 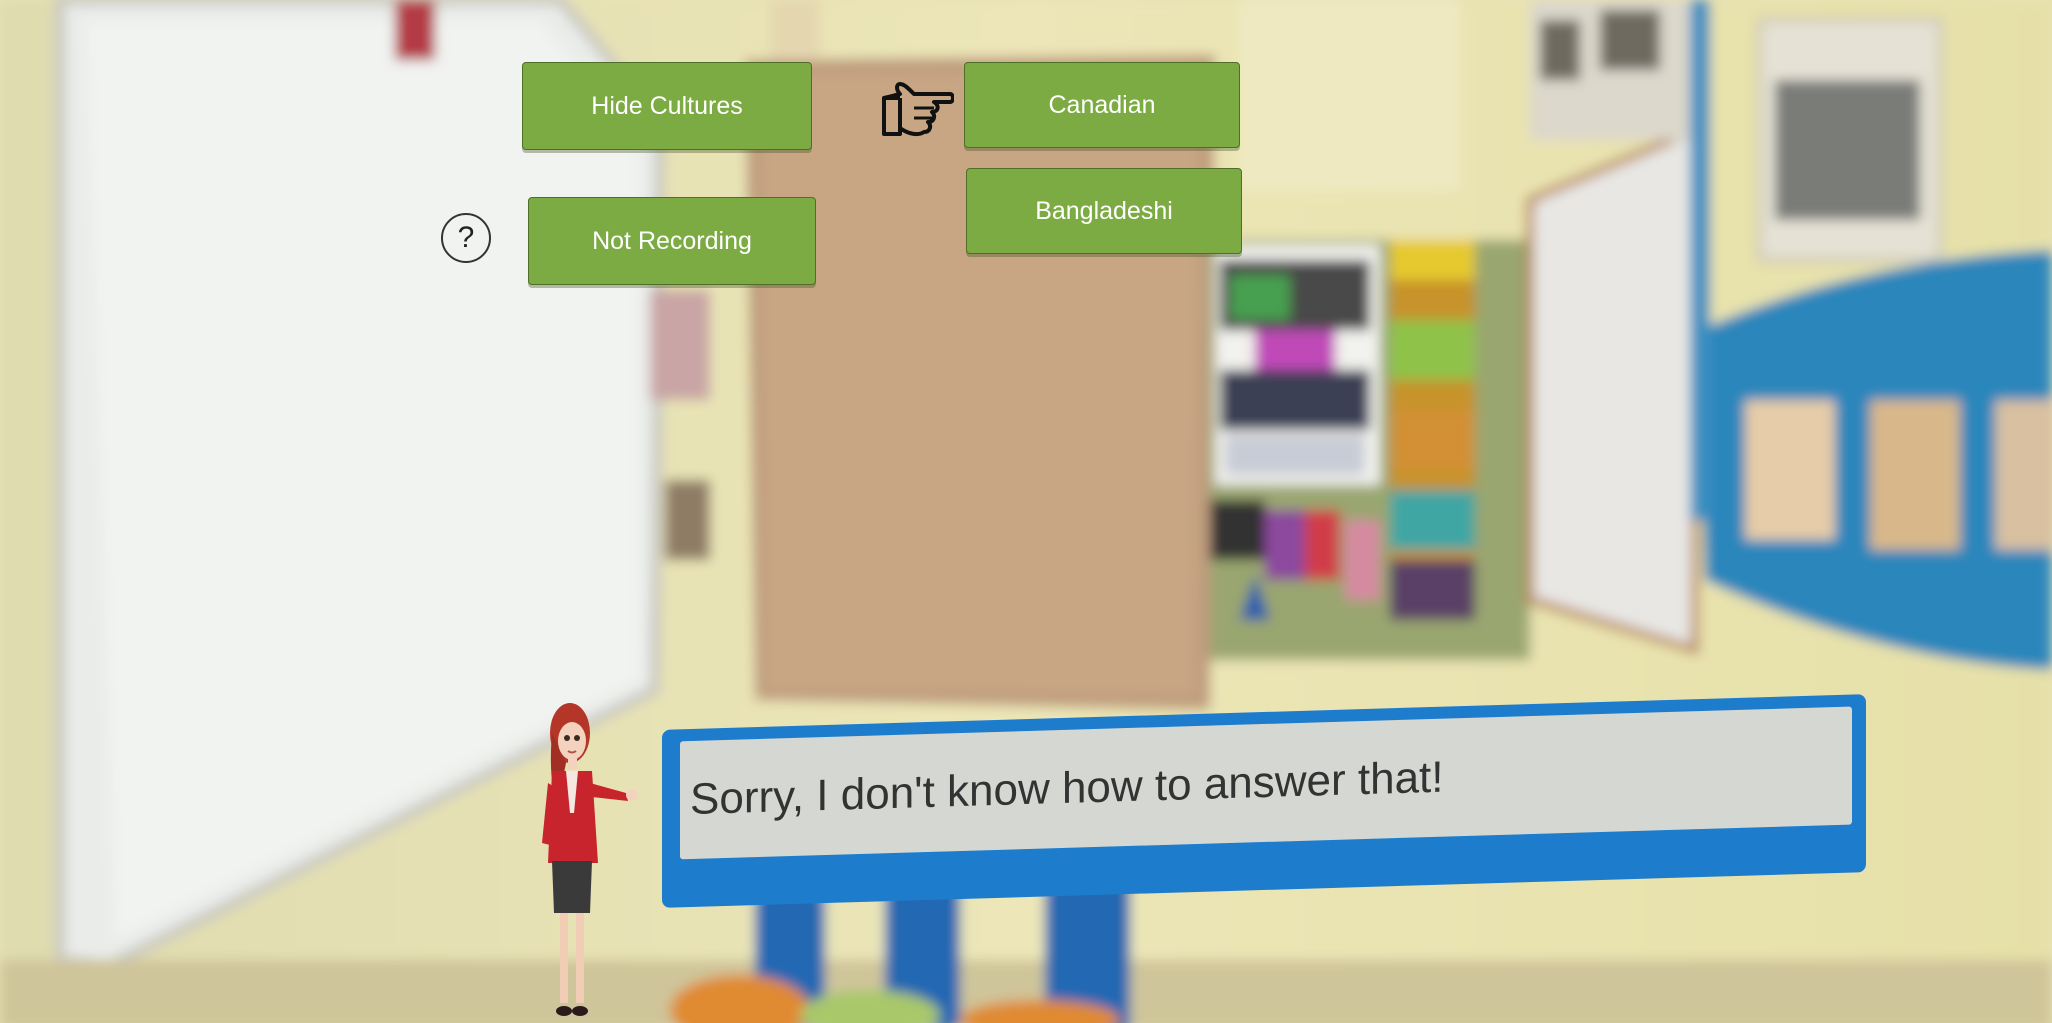 I want to click on help-button: ?, so click(x=466, y=238).